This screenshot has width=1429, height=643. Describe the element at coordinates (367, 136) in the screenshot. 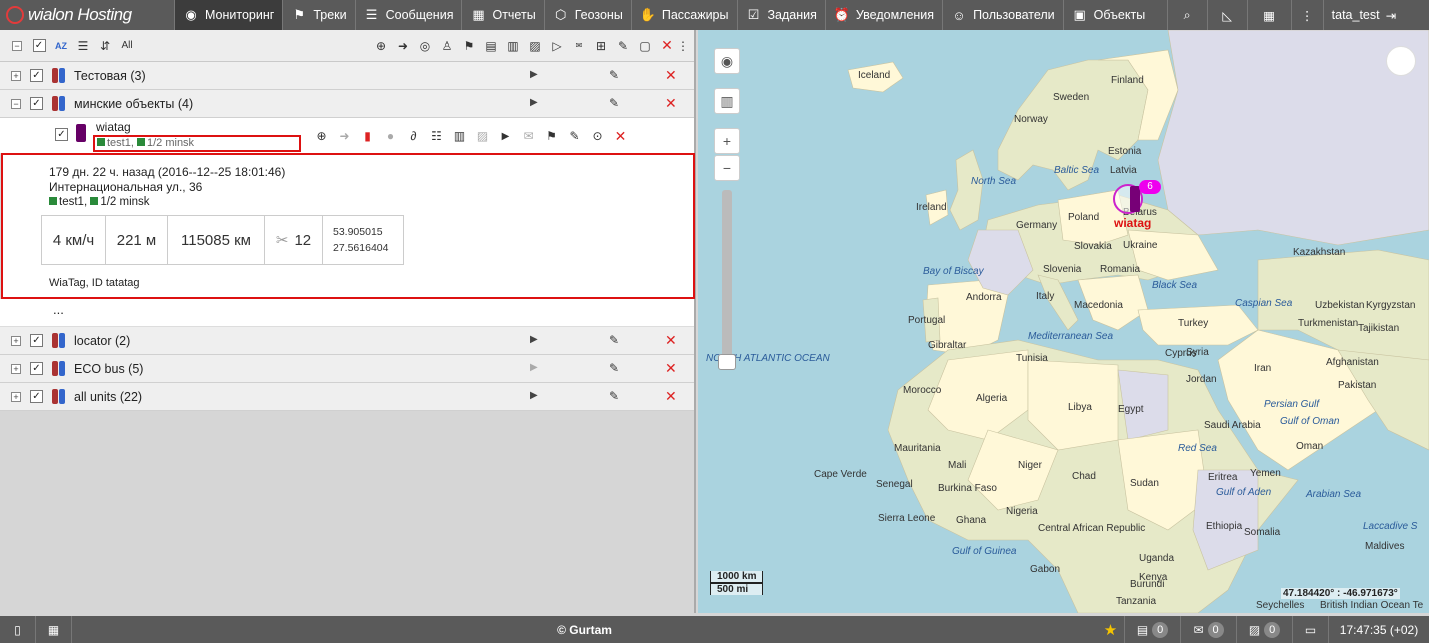

I see `sensor-icon: ▮` at that location.